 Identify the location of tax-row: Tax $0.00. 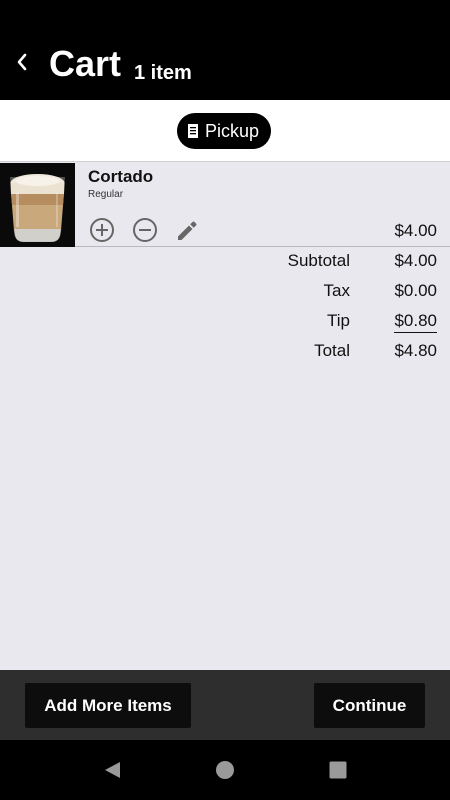
(225, 295).